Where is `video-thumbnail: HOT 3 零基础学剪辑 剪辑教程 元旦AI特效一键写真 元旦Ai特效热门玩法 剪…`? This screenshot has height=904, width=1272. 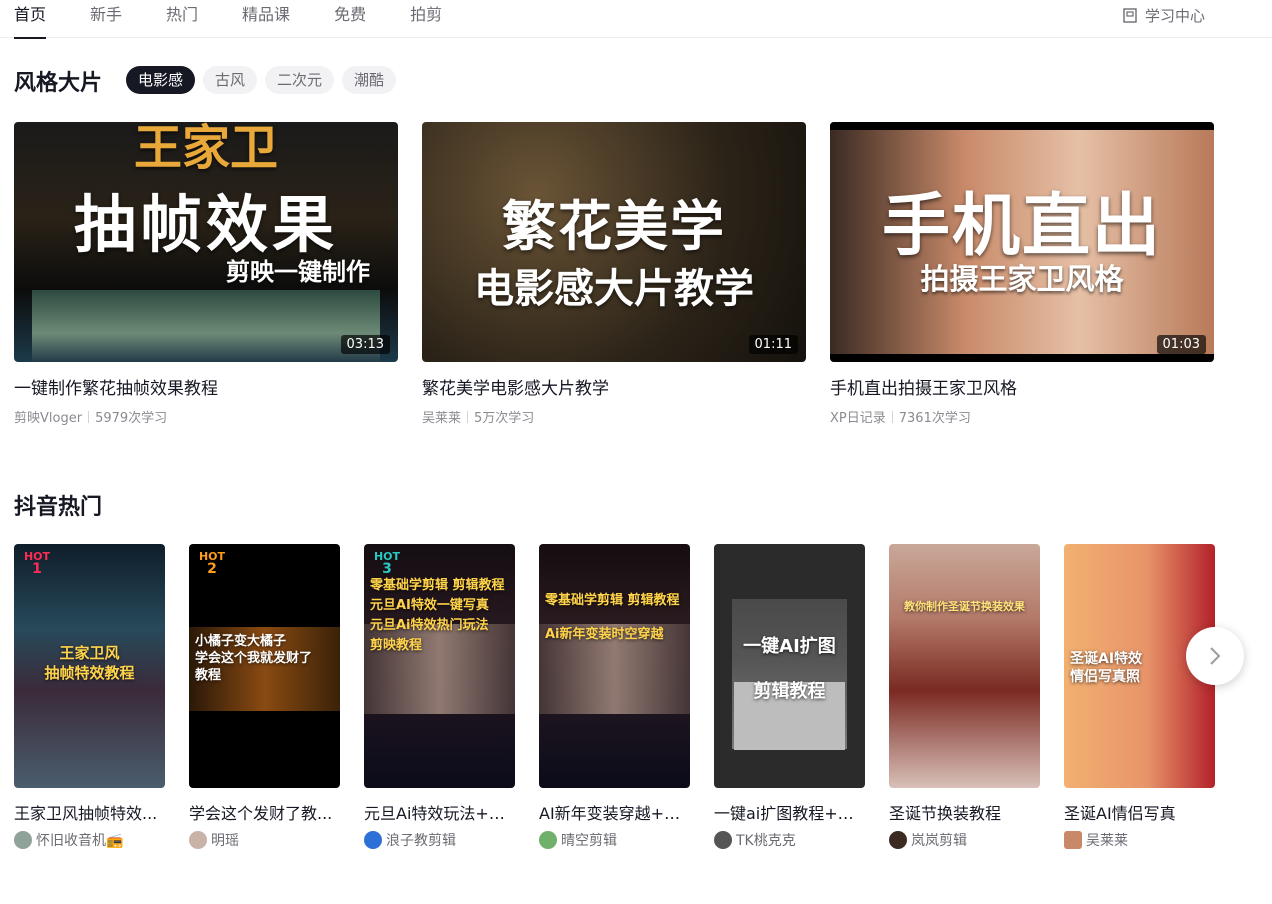 video-thumbnail: HOT 3 零基础学剪辑 剪辑教程 元旦AI特效一键写真 元旦Ai特效热门玩法 剪… is located at coordinates (439, 666).